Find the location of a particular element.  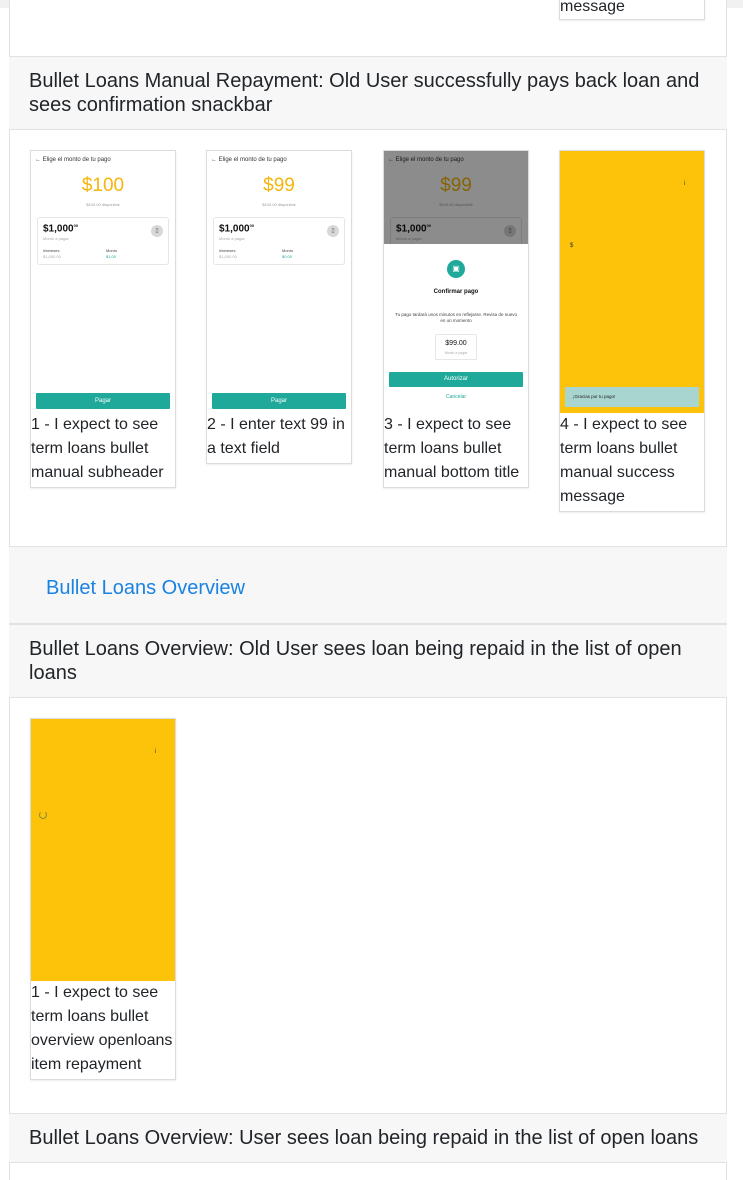

feature-bar: Bullet Loans Overview is located at coordinates (368, 585).